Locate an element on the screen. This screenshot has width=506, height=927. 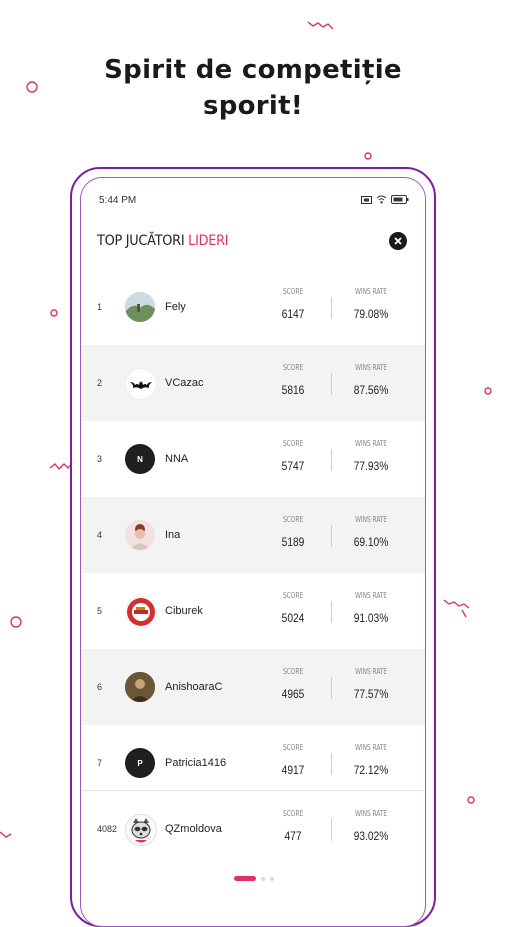
player-name: QZmoldova is located at coordinates (193, 829).